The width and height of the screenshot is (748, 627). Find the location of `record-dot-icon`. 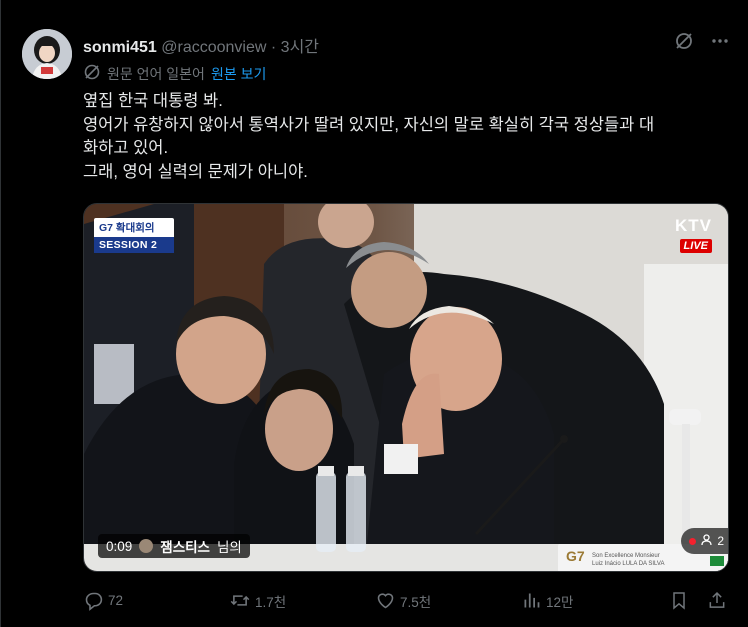

record-dot-icon is located at coordinates (693, 541).